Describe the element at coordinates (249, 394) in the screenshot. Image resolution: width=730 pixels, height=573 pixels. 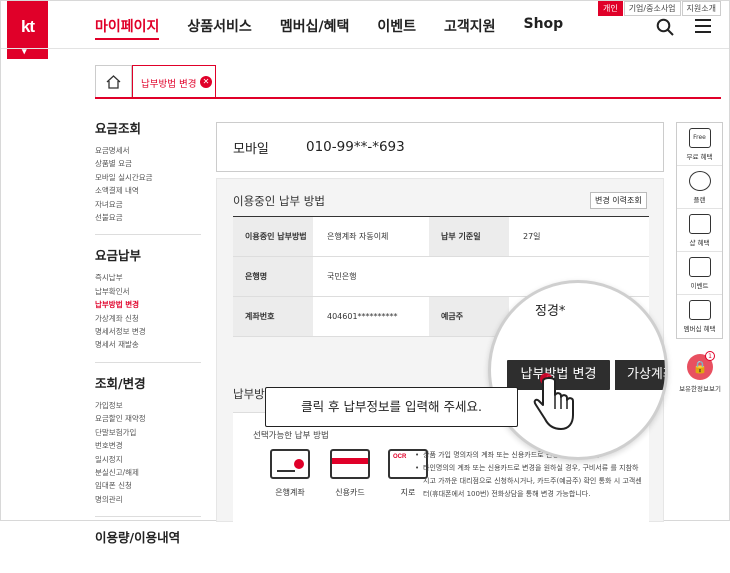
I see `section-title-new-method: 납부방` at that location.